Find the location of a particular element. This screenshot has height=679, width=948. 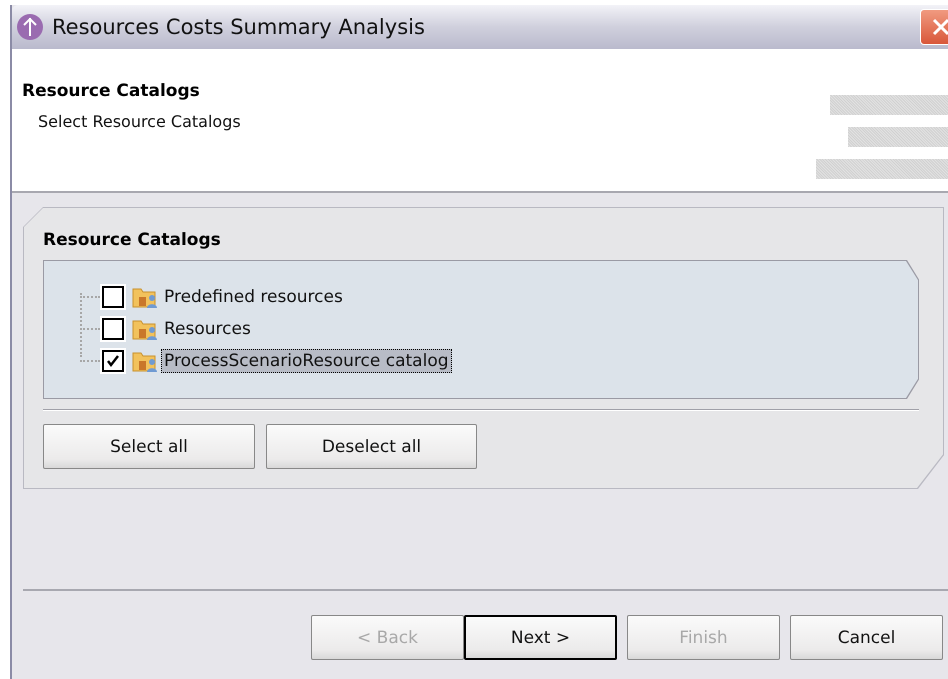

tree-item: ProcessScenarioResource catalog is located at coordinates (306, 361).